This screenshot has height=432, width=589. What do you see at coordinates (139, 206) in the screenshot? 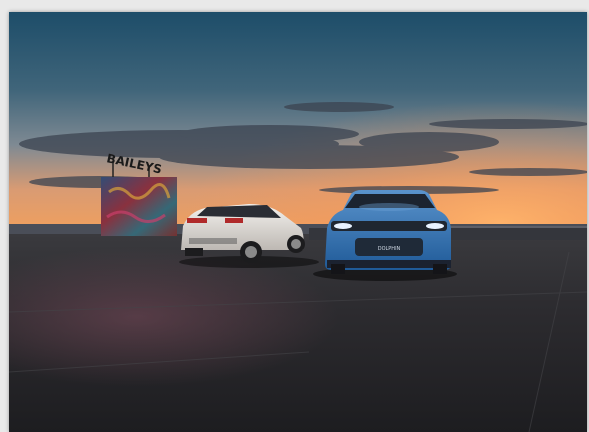
I see `graffiti-block` at bounding box center [139, 206].